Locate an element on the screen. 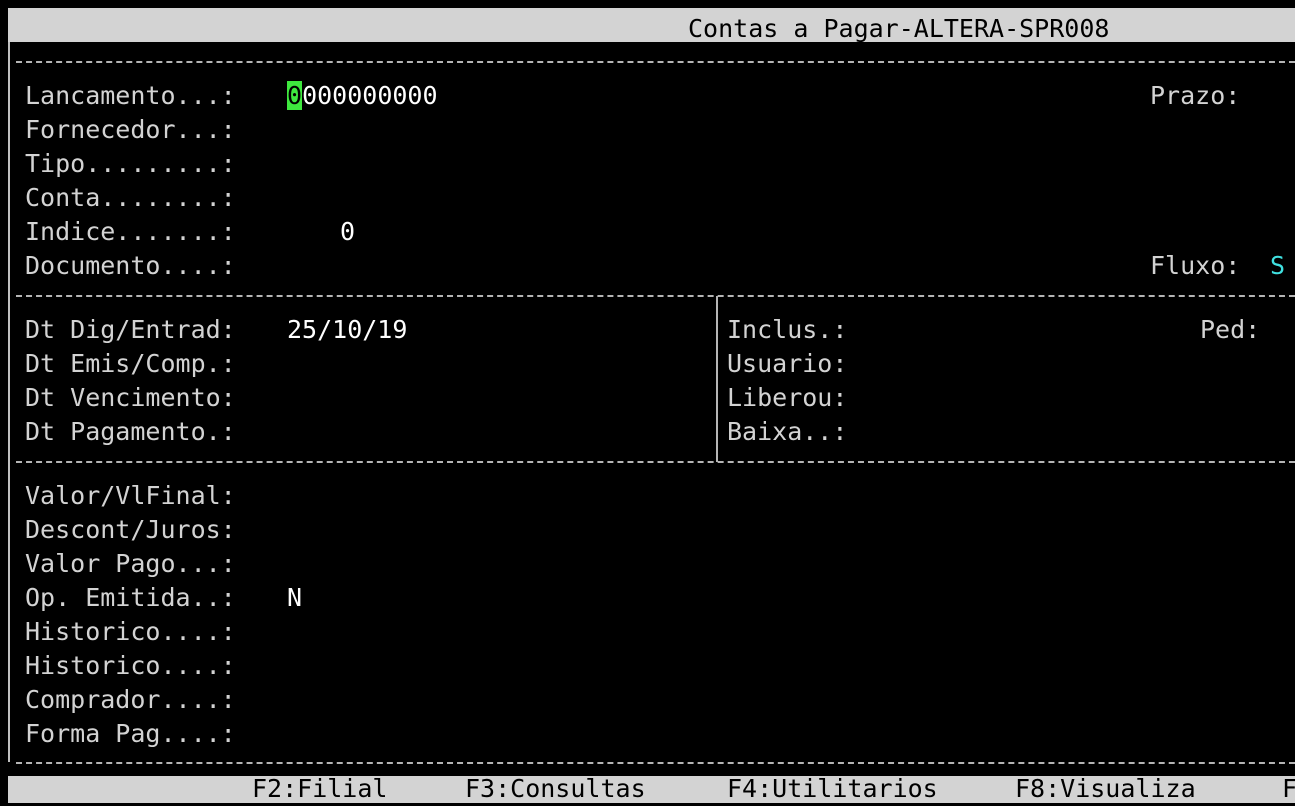 The image size is (1295, 806). comprador-label: Comprador....: is located at coordinates (130, 699).